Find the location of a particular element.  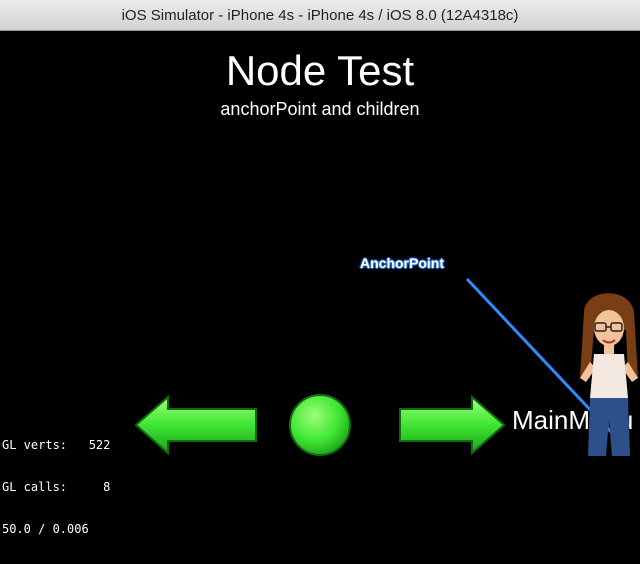

restart-button is located at coordinates (320, 425).